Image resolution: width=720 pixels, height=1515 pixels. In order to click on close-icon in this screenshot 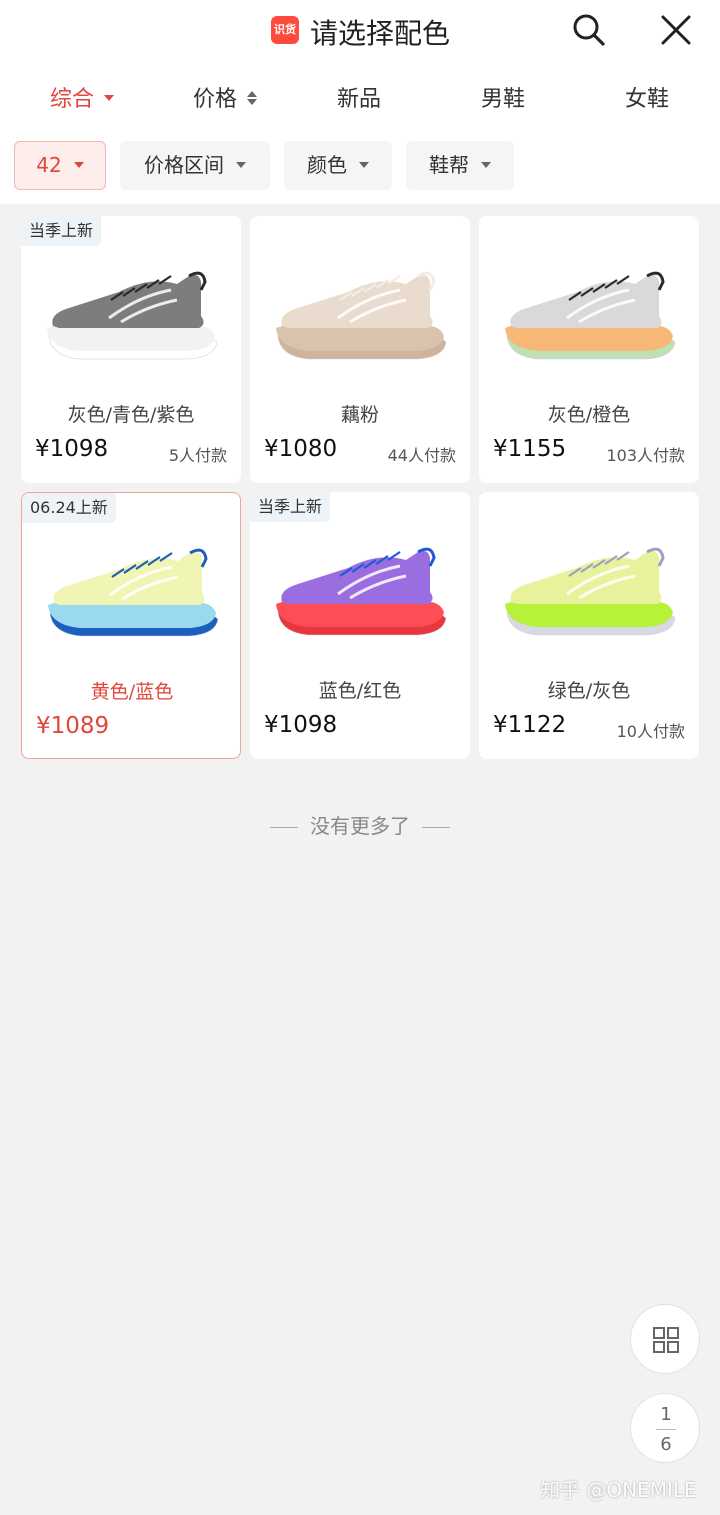, I will do `click(676, 30)`.